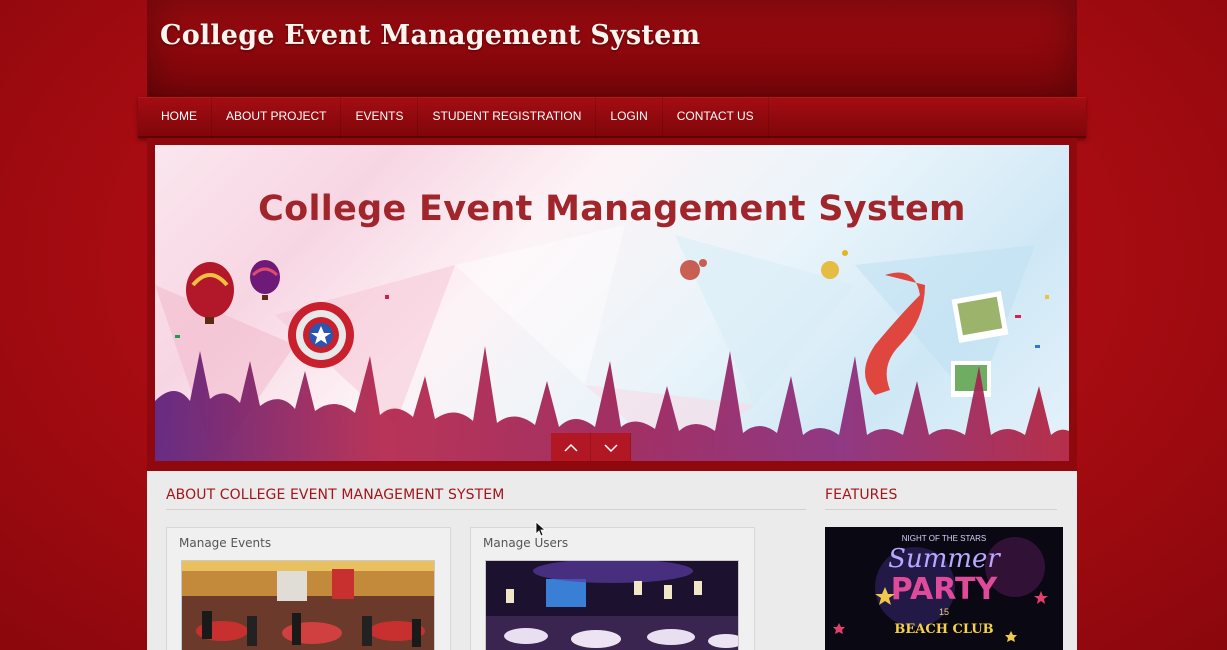 This screenshot has width=1227, height=650. I want to click on poster-number: 15, so click(944, 612).